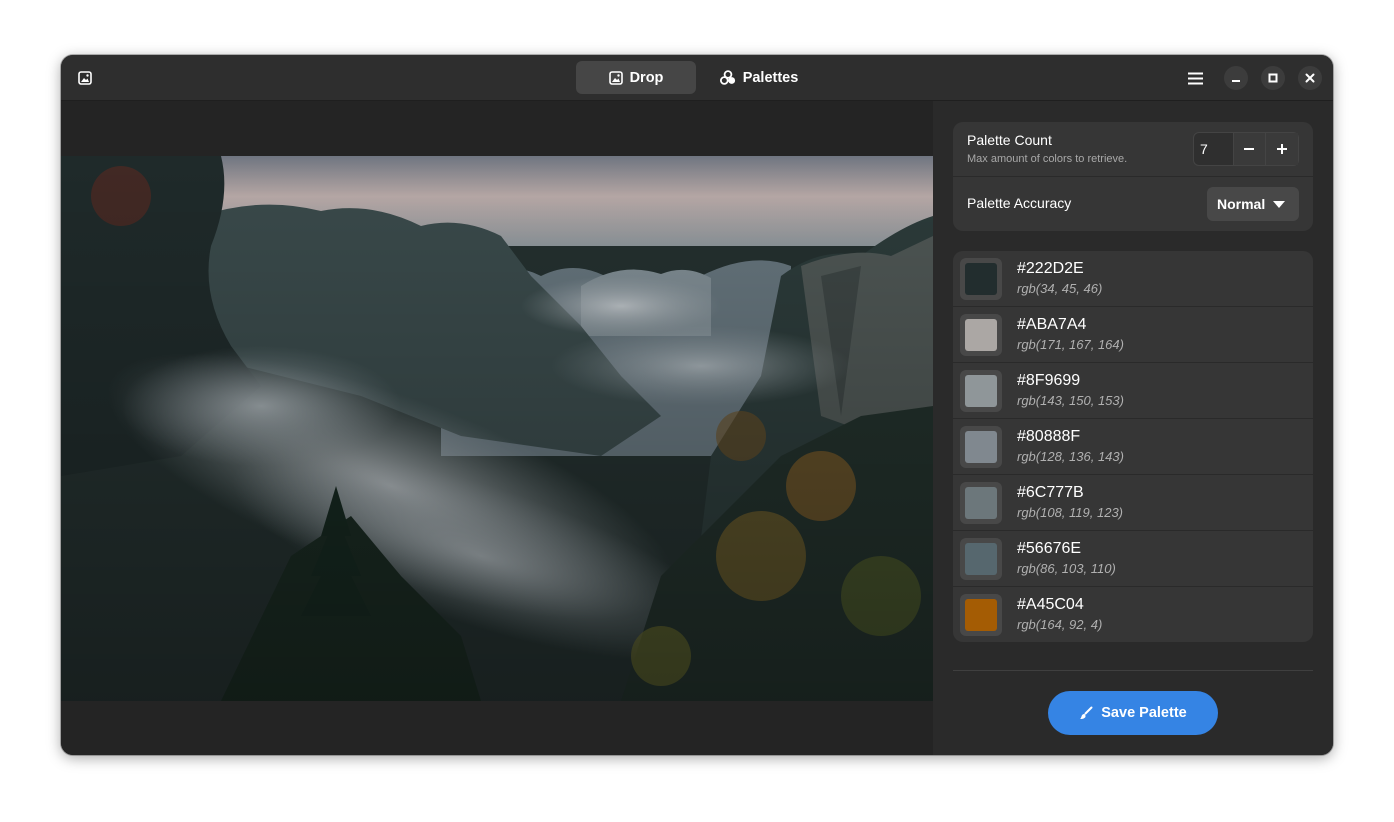 This screenshot has height=822, width=1394. I want to click on minimize-icon, so click(1236, 78).